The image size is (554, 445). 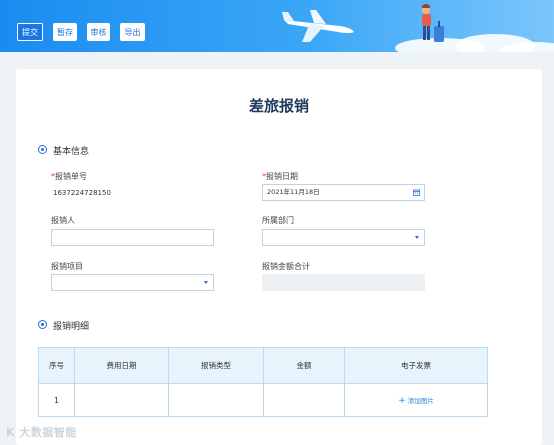 I want to click on report-date-picker: 2021年11月18日, so click(x=343, y=192).